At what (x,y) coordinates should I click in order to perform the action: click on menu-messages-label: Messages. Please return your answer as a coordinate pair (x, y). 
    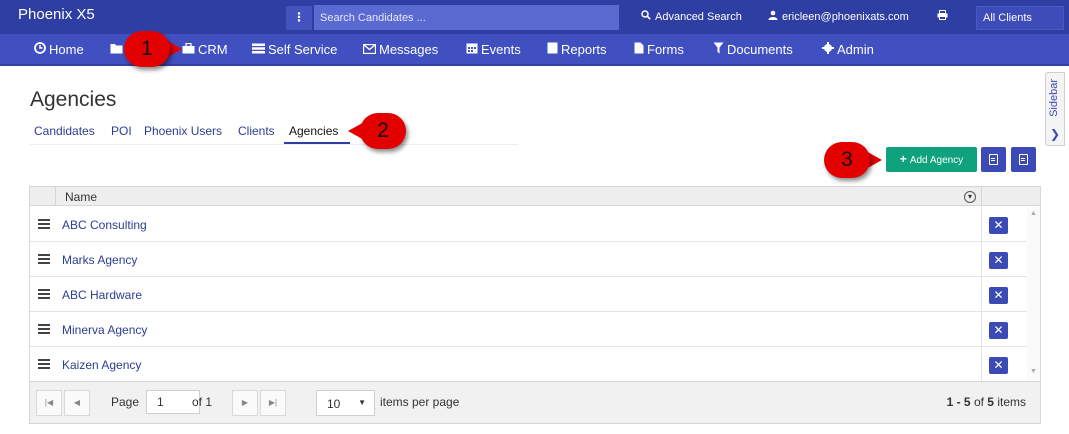
    Looking at the image, I should click on (409, 49).